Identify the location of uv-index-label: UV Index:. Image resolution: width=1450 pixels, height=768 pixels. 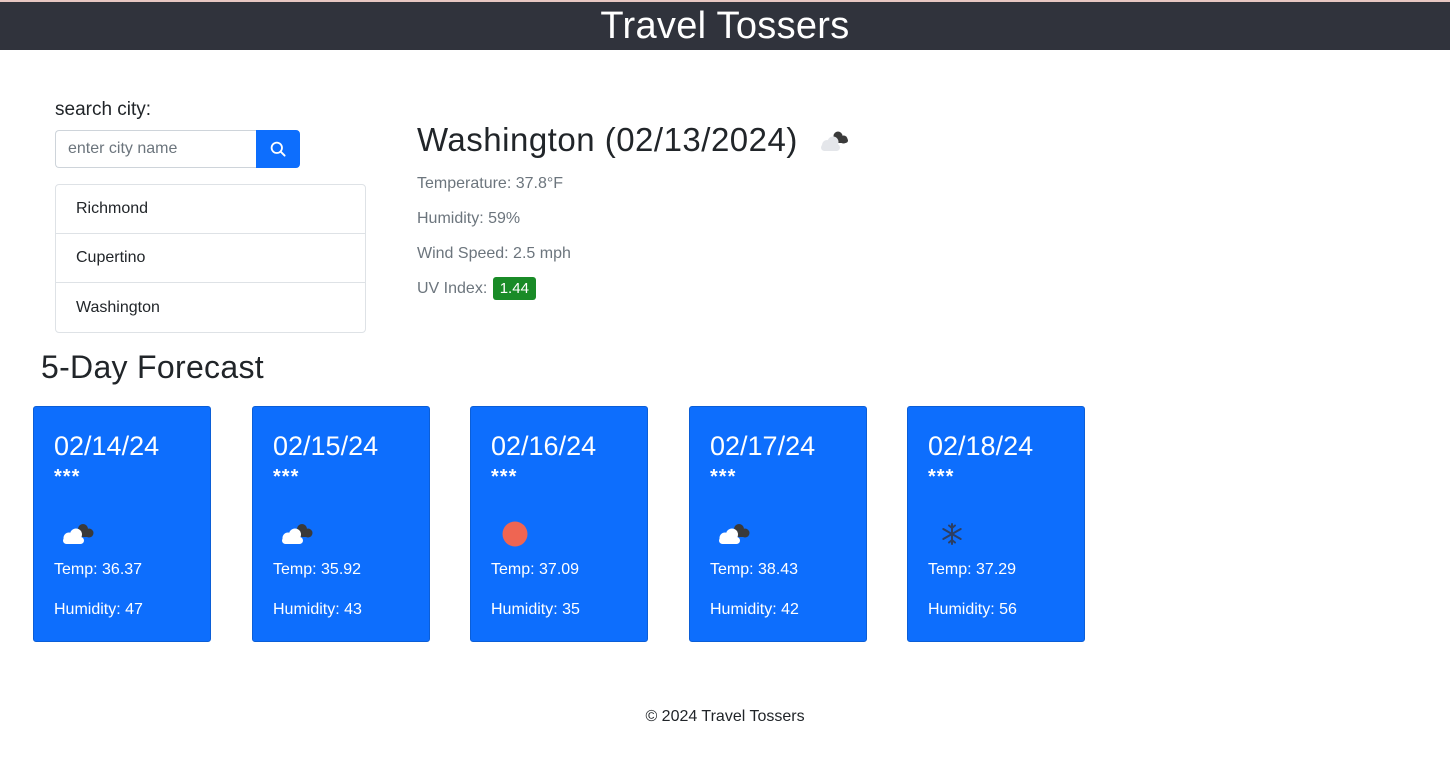
(452, 288).